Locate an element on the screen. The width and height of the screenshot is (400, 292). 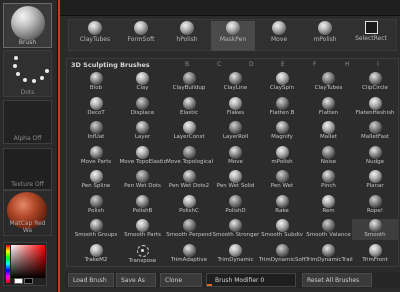
brush-displace: Displace is located at coordinates (143, 107).